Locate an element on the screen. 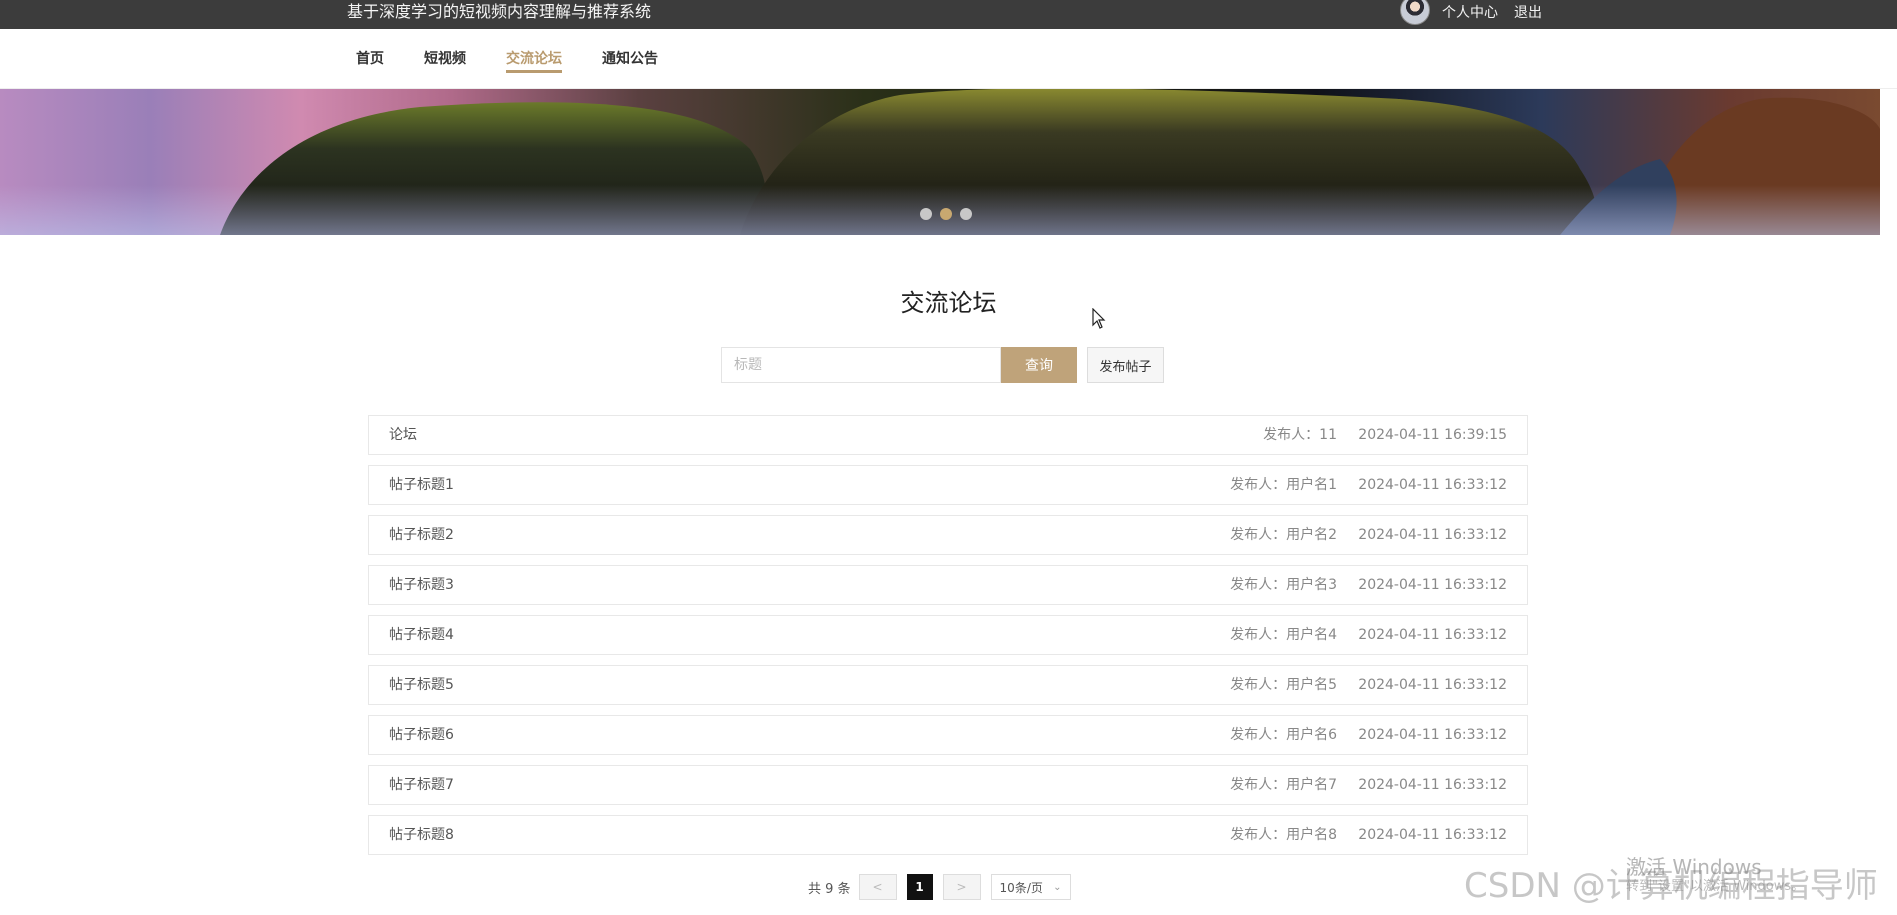 This screenshot has height=915, width=1897. mouse-cursor-icon is located at coordinates (1099, 318).